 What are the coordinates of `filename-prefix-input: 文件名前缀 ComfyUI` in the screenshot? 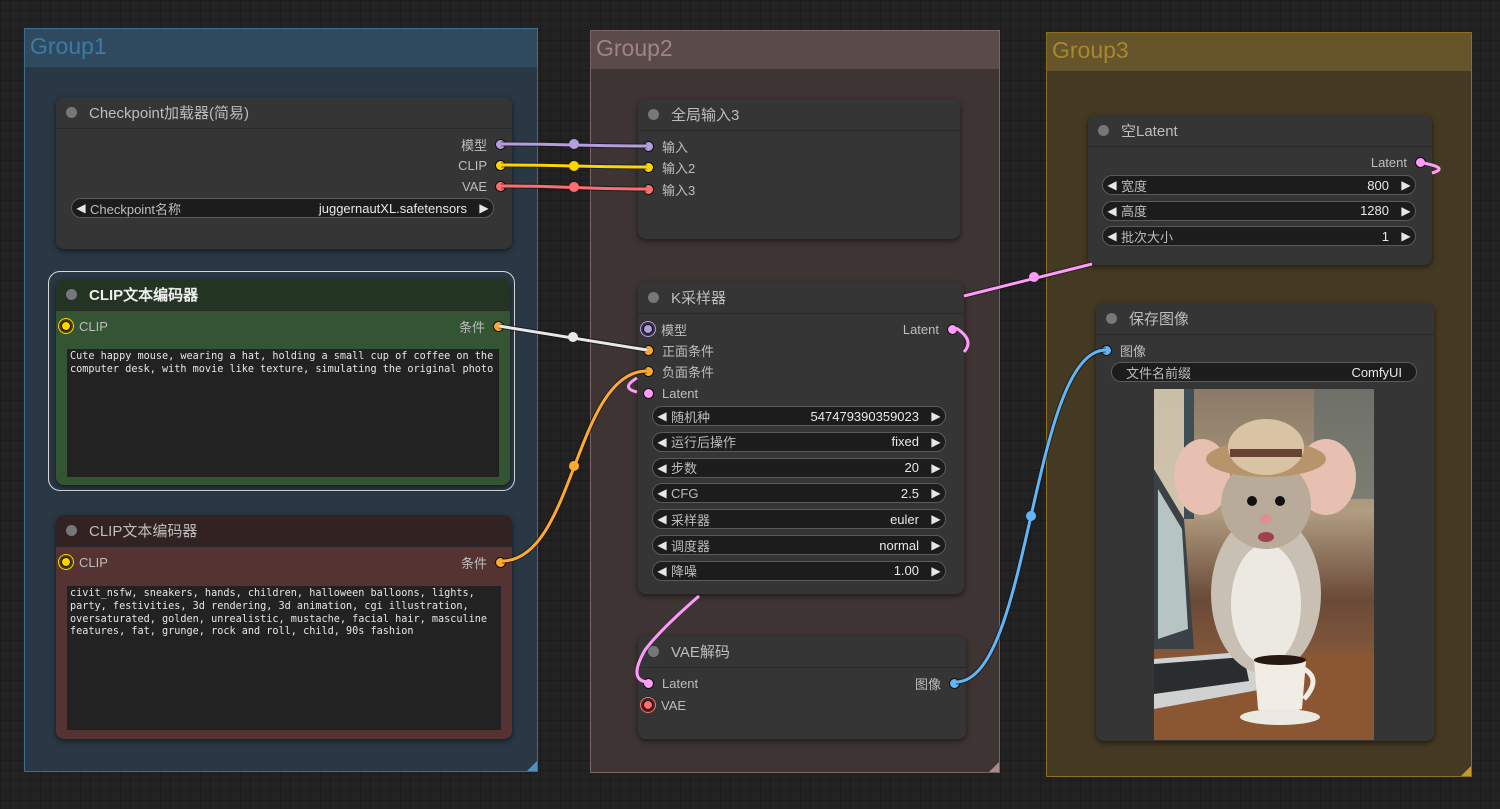 It's located at (1264, 372).